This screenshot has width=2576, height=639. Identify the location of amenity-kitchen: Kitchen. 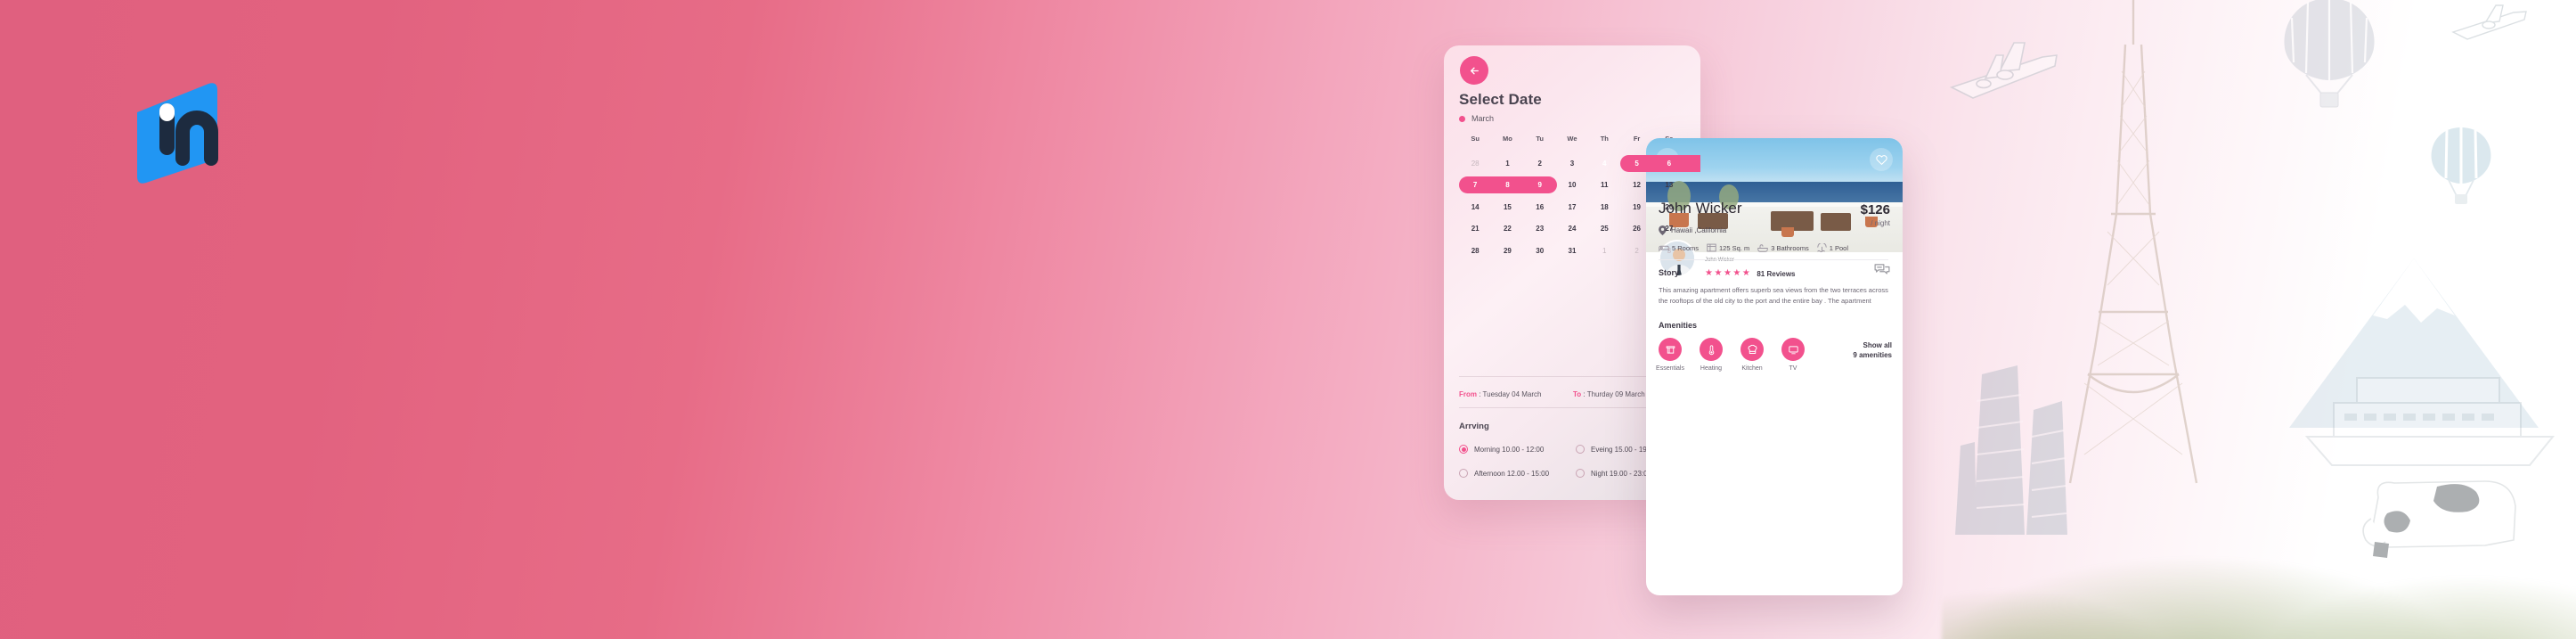
(1752, 355).